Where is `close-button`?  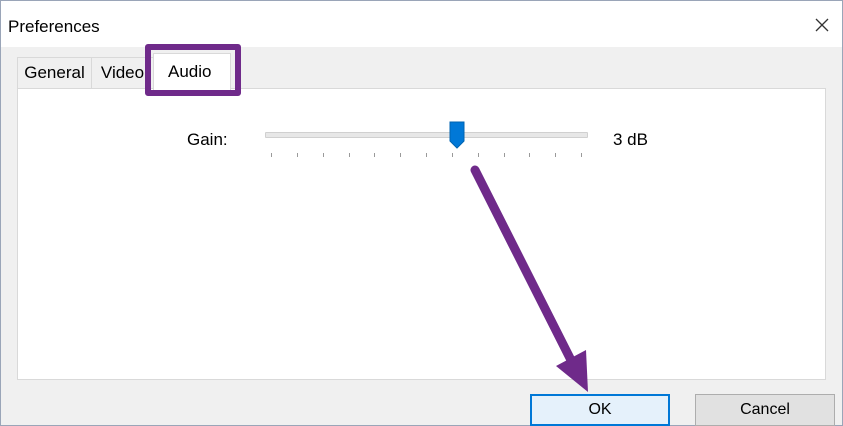 close-button is located at coordinates (822, 25).